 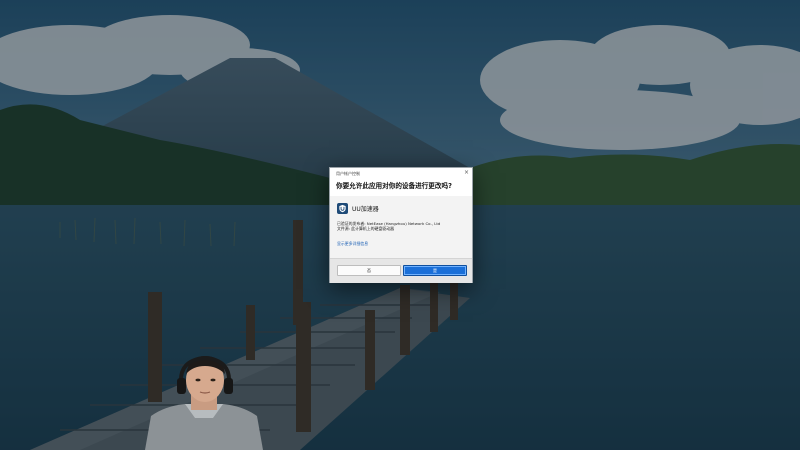 What do you see at coordinates (365, 209) in the screenshot?
I see `uac-app-name: UU加速器` at bounding box center [365, 209].